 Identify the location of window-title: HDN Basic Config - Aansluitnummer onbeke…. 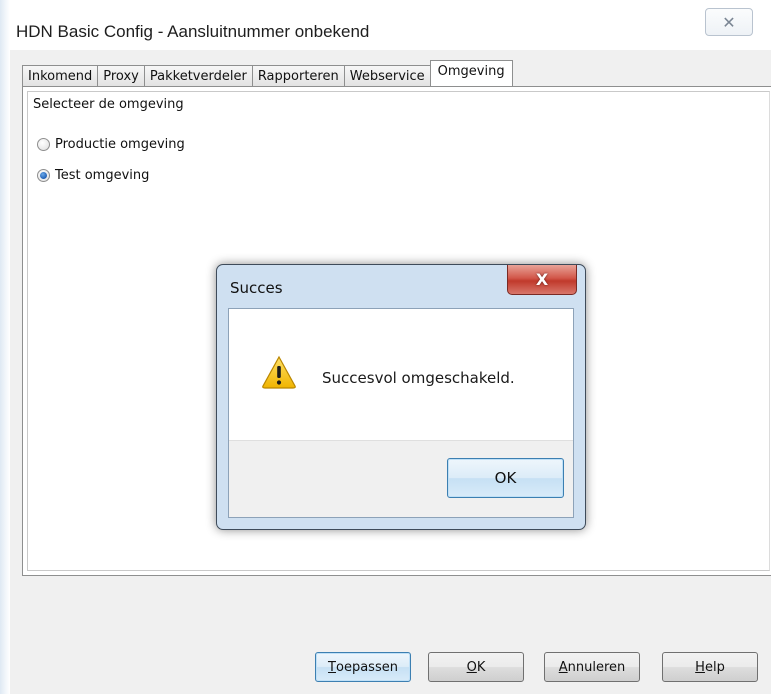
(193, 31).